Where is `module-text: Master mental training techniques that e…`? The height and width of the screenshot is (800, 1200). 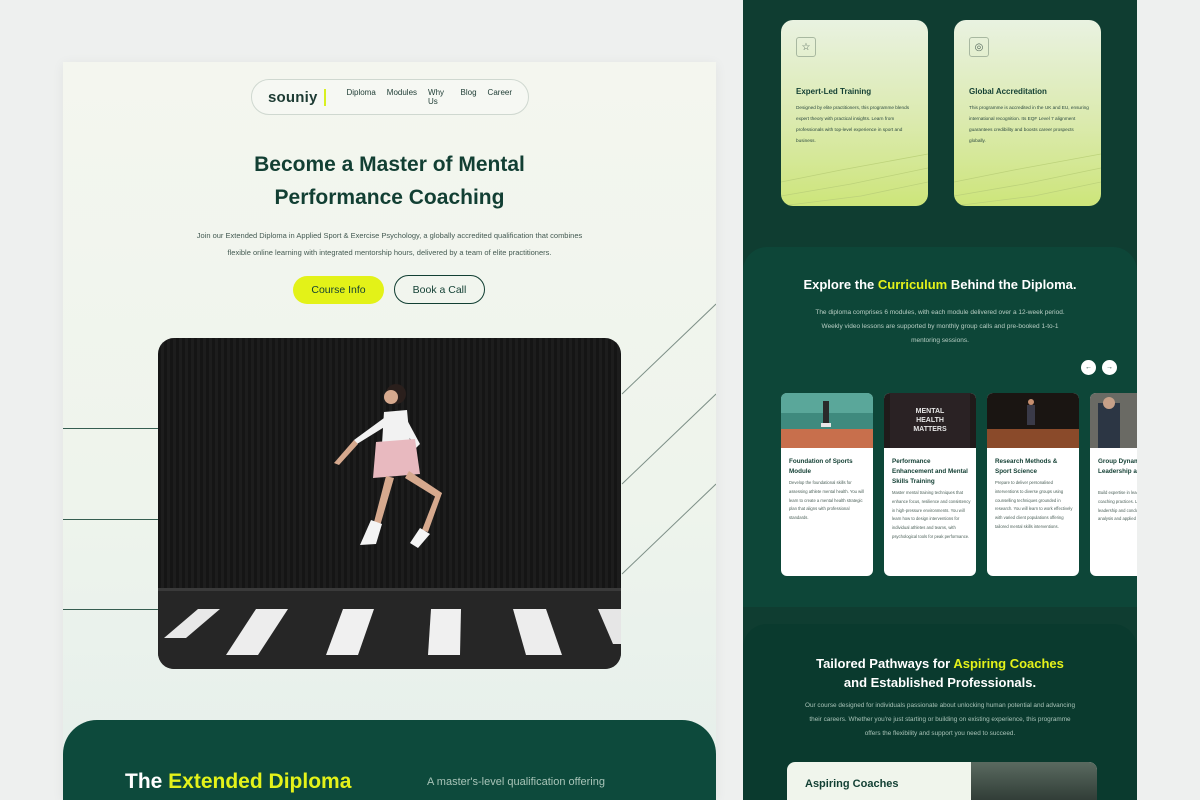
module-text: Master mental training techniques that e… is located at coordinates (931, 514).